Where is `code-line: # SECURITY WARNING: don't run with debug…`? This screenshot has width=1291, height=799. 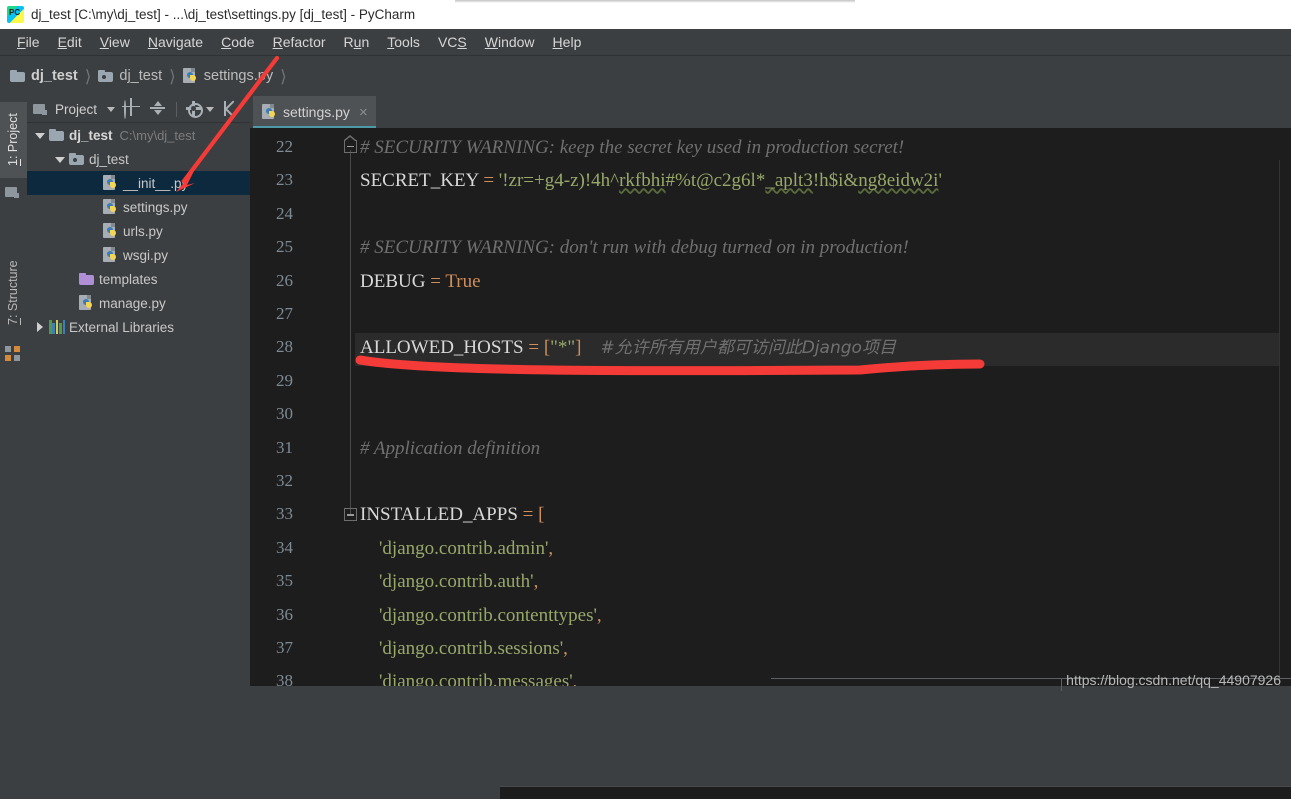 code-line: # SECURITY WARNING: don't run with debug… is located at coordinates (634, 248).